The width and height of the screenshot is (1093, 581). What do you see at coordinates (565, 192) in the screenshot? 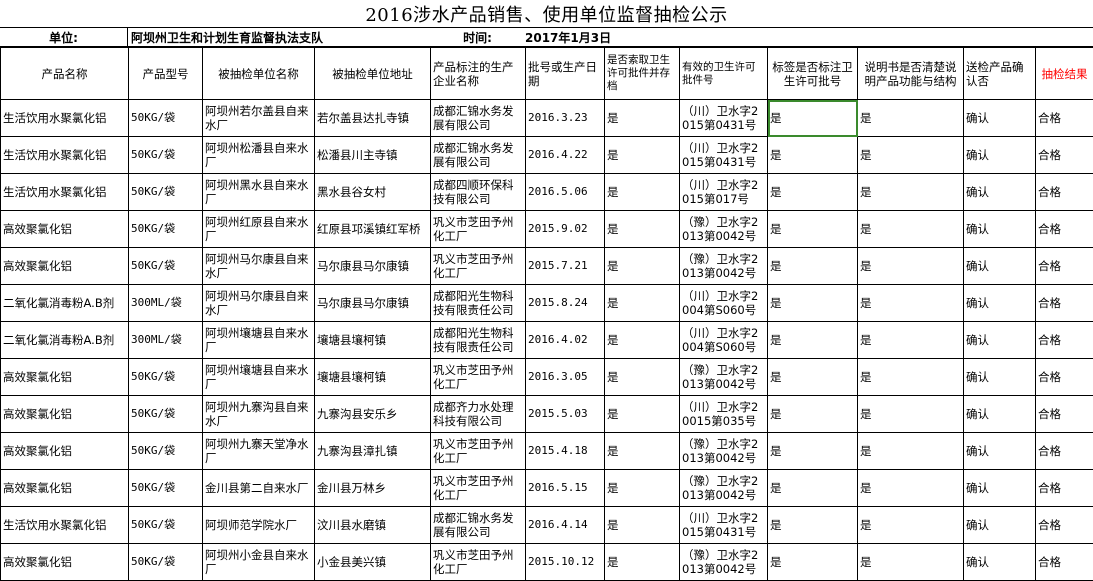
I see `cell-batch-date: 2016.5.06` at bounding box center [565, 192].